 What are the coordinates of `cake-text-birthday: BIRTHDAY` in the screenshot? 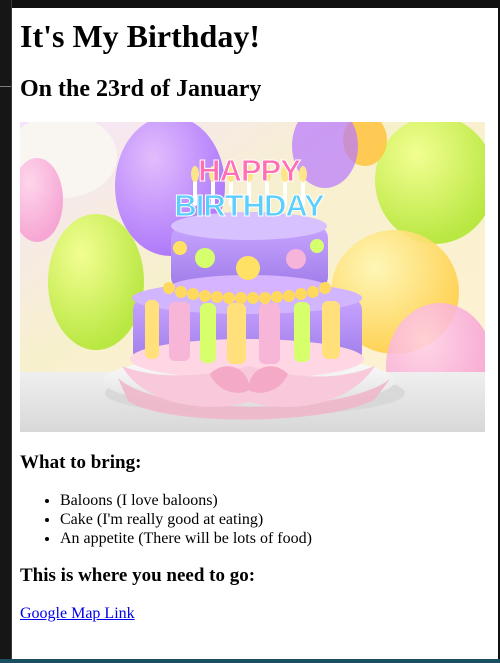 It's located at (249, 205).